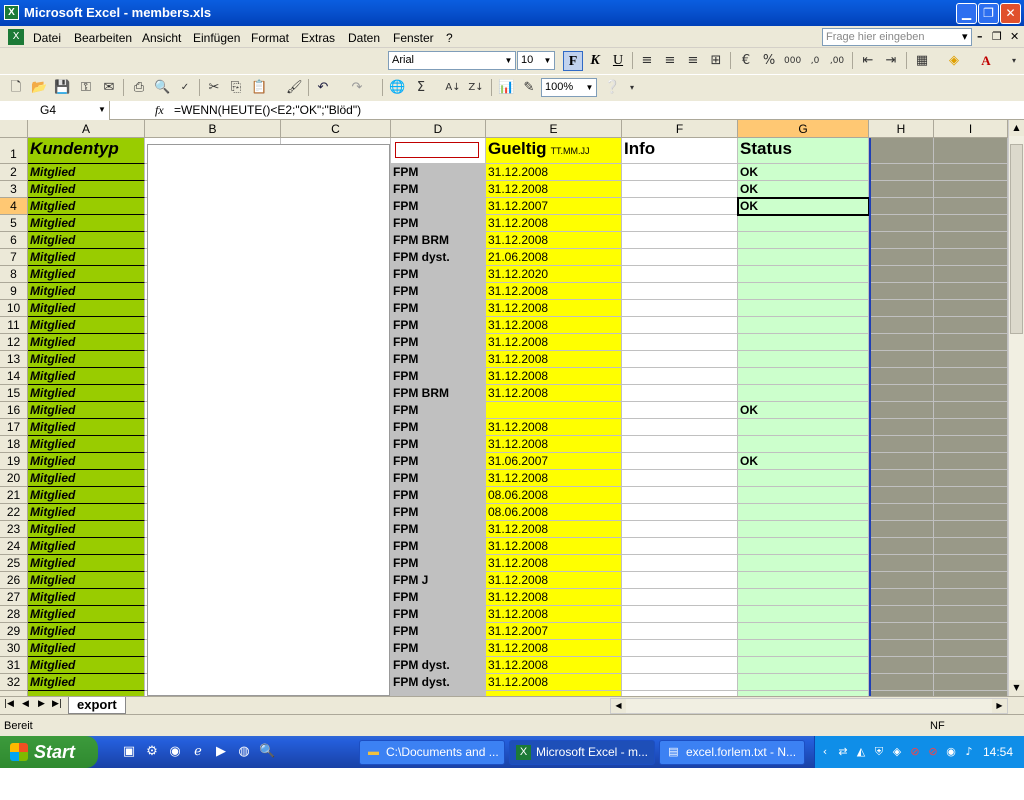 Image resolution: width=1024 pixels, height=800 pixels. Describe the element at coordinates (951, 752) in the screenshot. I see `tray-app3-icon: ◉` at that location.